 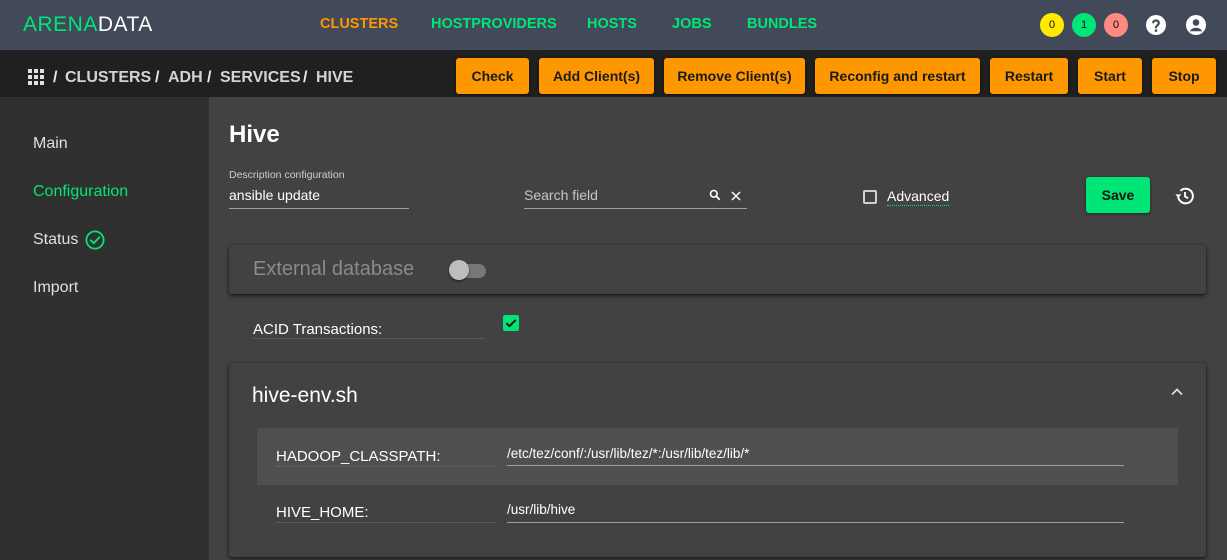 What do you see at coordinates (318, 329) in the screenshot?
I see `acid-transactions-label: ACID Transactions:` at bounding box center [318, 329].